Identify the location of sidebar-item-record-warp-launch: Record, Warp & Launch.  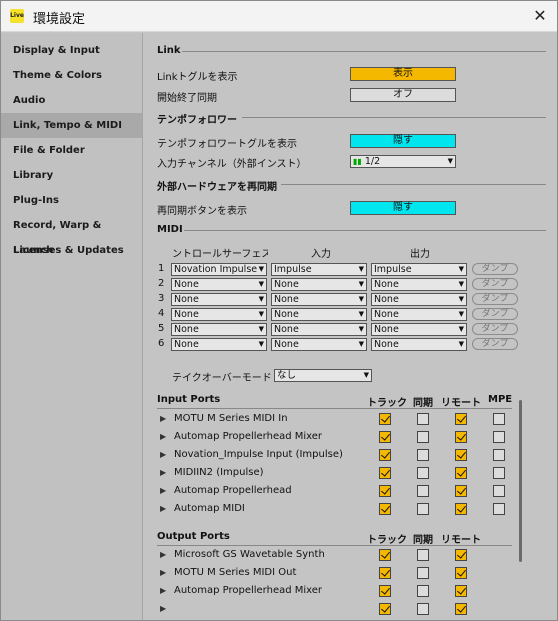
(71, 234).